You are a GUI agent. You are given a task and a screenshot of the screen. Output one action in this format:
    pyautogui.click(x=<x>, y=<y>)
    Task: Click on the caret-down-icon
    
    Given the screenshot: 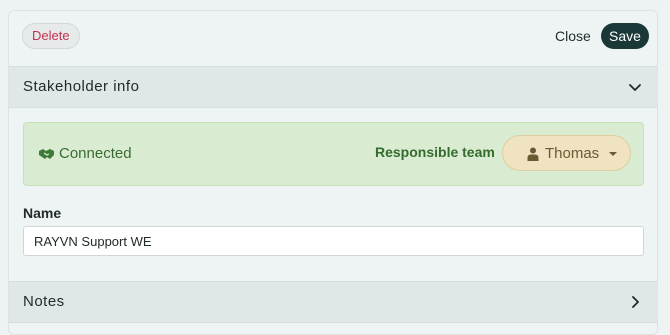 What is the action you would take?
    pyautogui.click(x=613, y=154)
    